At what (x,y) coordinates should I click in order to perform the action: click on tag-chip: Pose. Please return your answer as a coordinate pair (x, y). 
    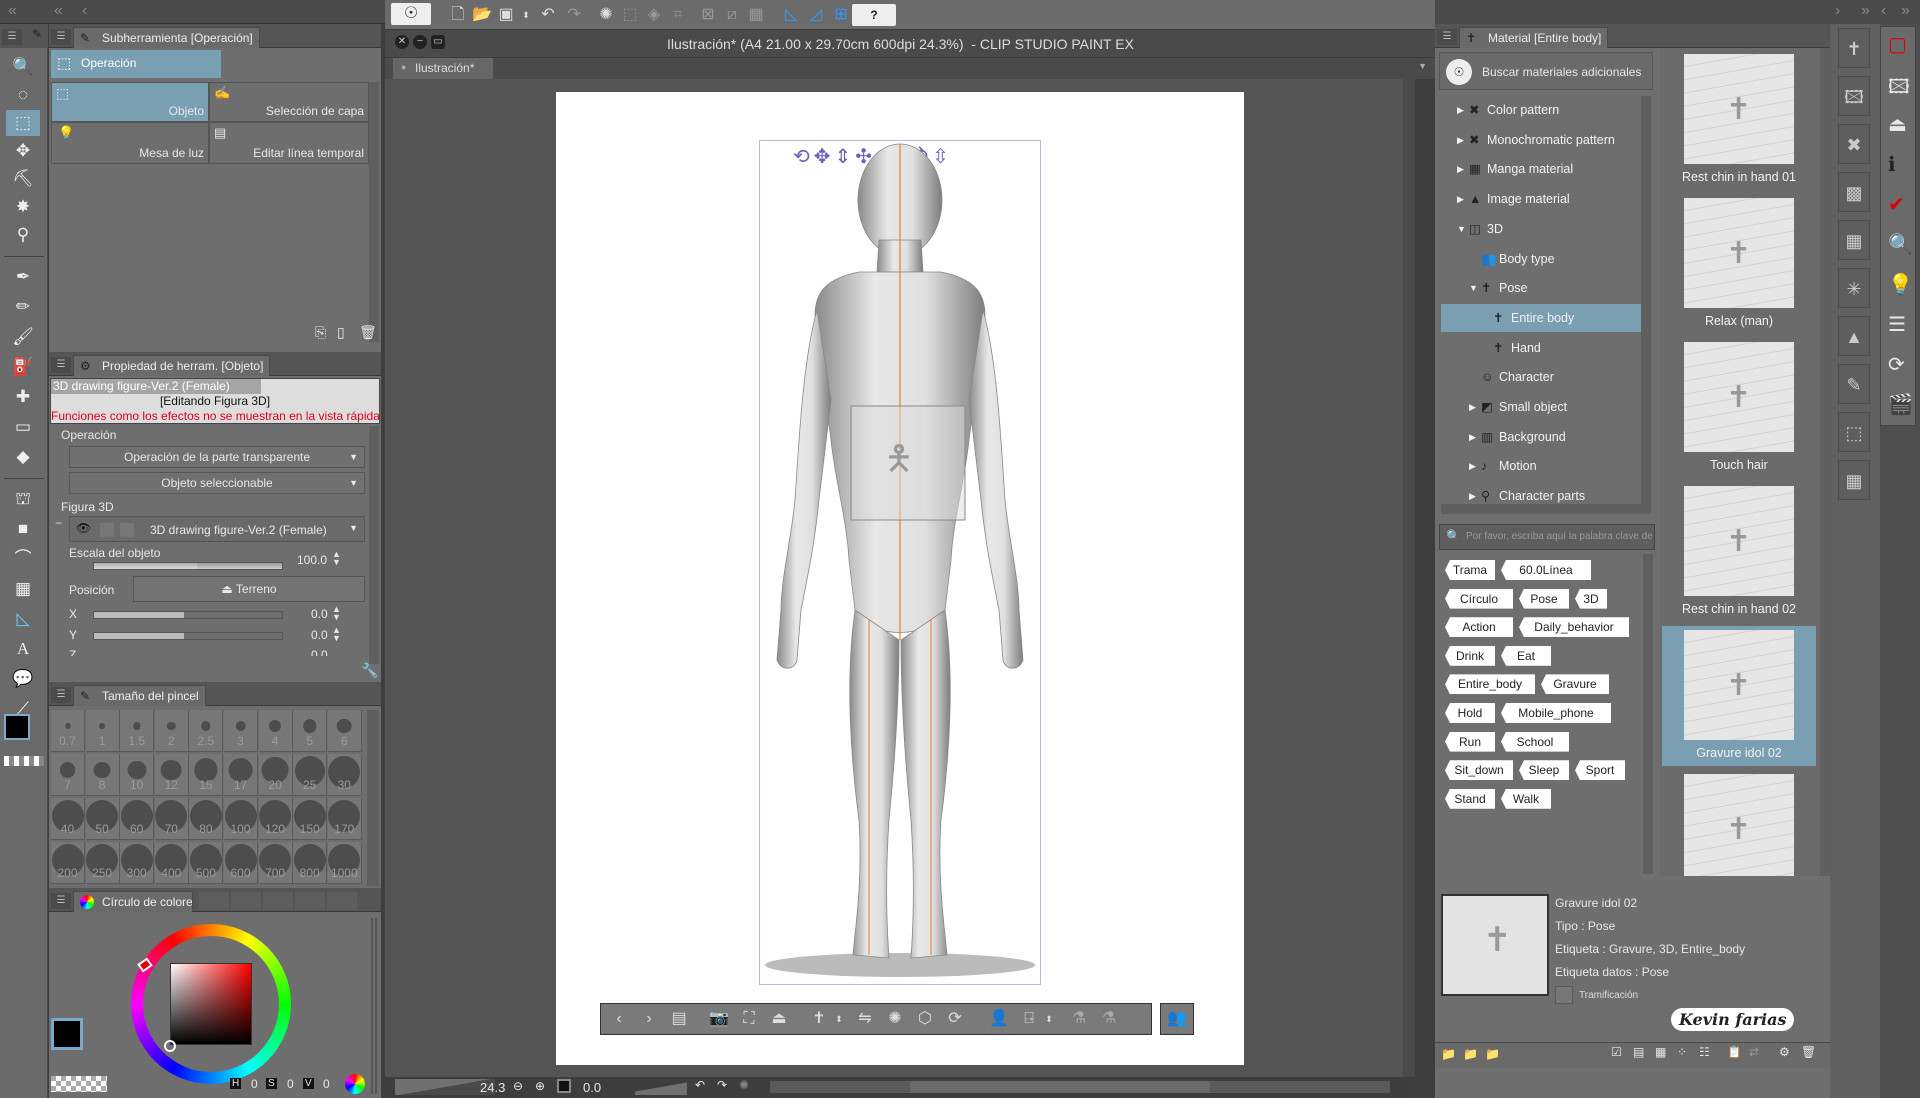
    Looking at the image, I should click on (1544, 598).